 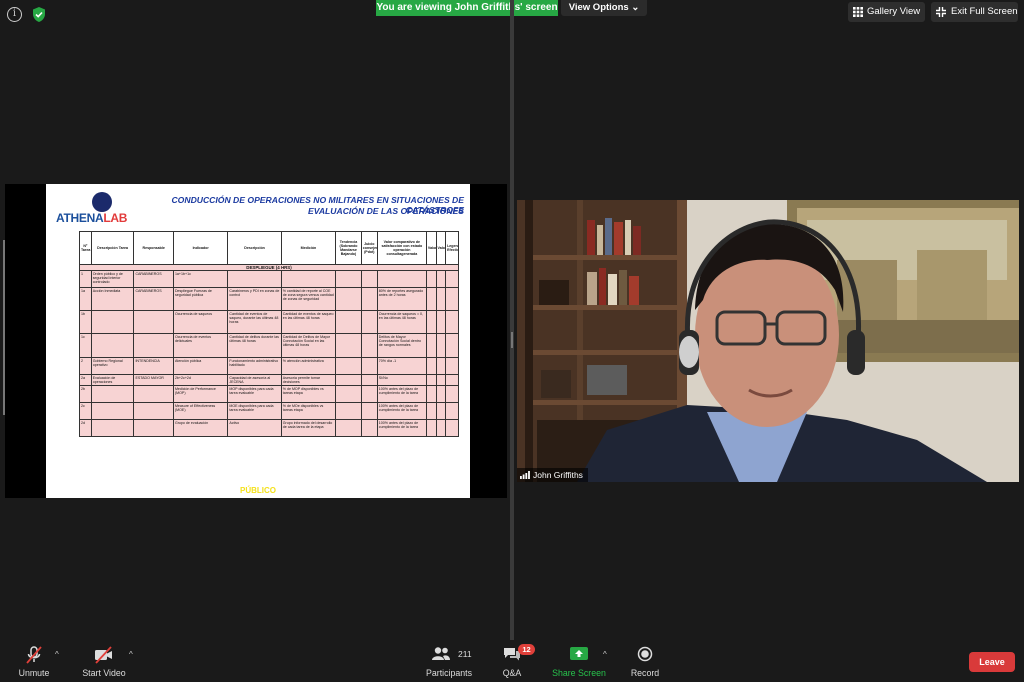 What do you see at coordinates (858, 12) in the screenshot?
I see `grid-icon` at bounding box center [858, 12].